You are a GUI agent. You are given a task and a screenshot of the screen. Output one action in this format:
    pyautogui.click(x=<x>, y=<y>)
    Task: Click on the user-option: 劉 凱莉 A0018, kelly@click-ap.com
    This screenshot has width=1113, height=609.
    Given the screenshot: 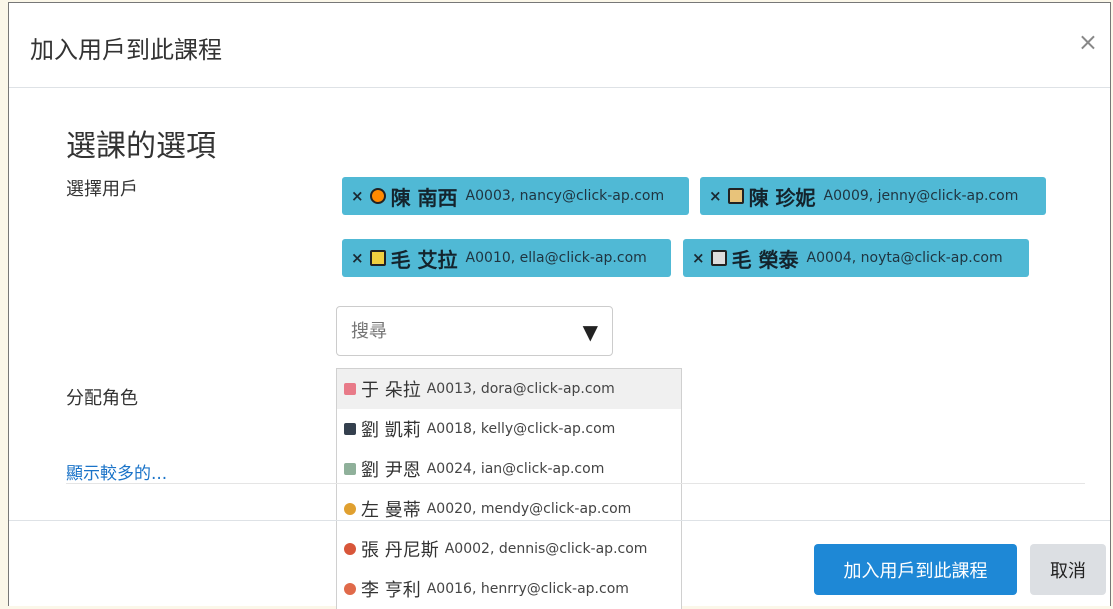 What is the action you would take?
    pyautogui.click(x=509, y=429)
    